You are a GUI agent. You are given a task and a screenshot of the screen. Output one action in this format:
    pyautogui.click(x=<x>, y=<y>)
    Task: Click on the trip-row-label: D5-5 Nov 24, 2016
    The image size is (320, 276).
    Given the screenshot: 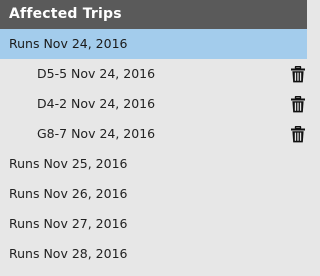 What is the action you would take?
    pyautogui.click(x=96, y=73)
    